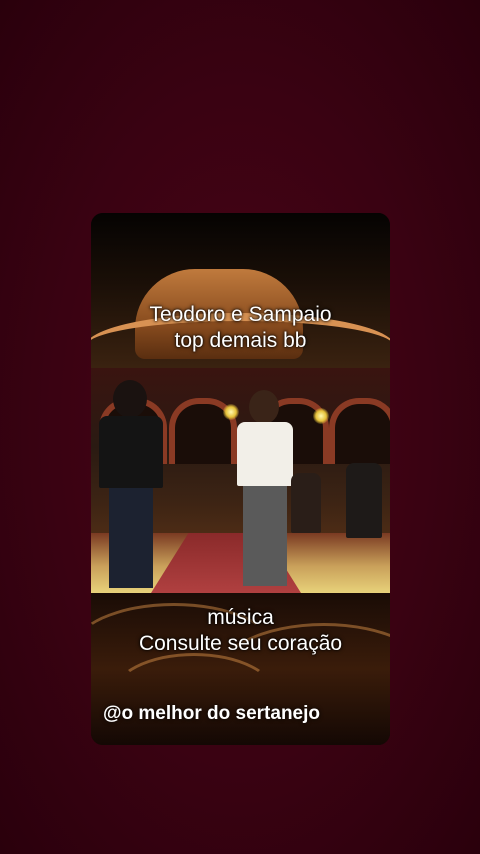  What do you see at coordinates (321, 416) in the screenshot?
I see `stage-light` at bounding box center [321, 416].